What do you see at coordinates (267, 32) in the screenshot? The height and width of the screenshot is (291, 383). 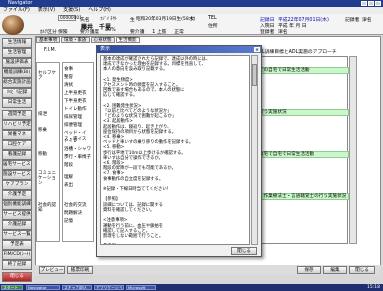 I see `reg-label: 登録者` at bounding box center [267, 32].